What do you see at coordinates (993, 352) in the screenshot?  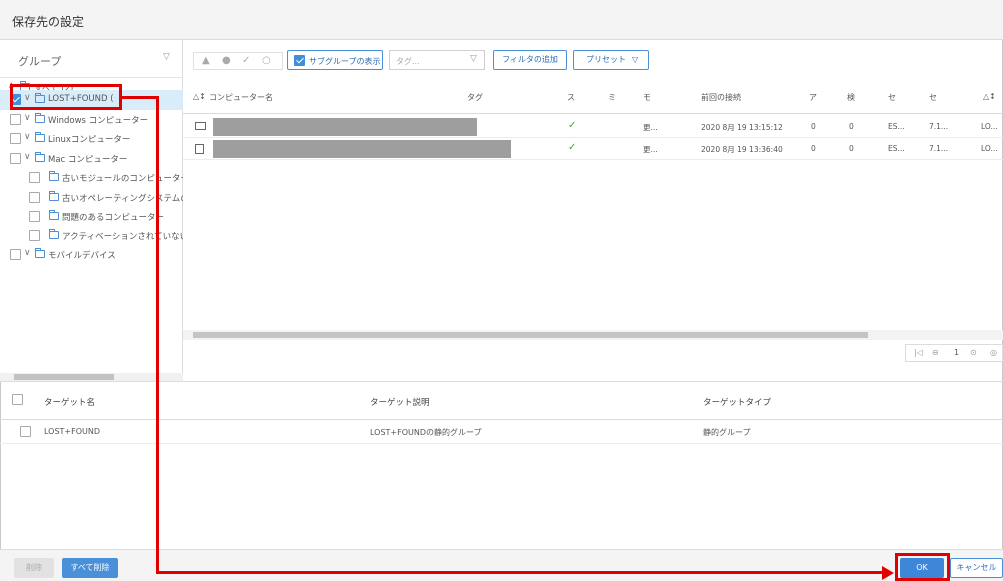 I see `page-size-icon: ◎` at bounding box center [993, 352].